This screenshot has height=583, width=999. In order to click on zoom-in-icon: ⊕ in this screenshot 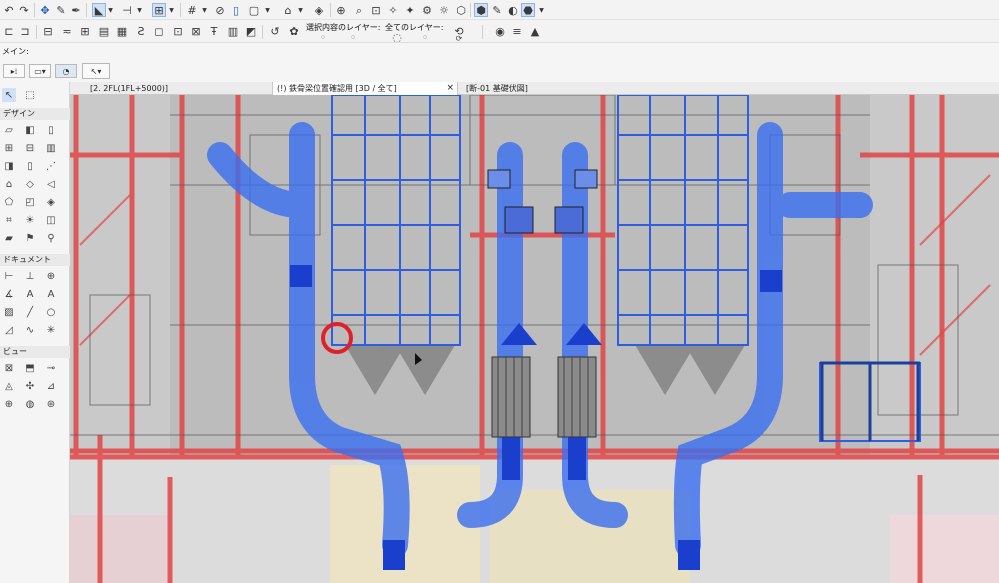, I will do `click(341, 10)`.